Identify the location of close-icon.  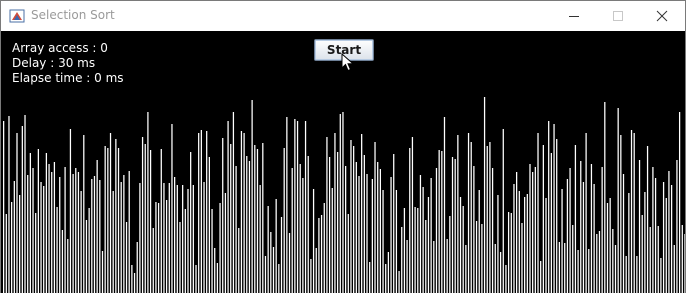
(662, 16).